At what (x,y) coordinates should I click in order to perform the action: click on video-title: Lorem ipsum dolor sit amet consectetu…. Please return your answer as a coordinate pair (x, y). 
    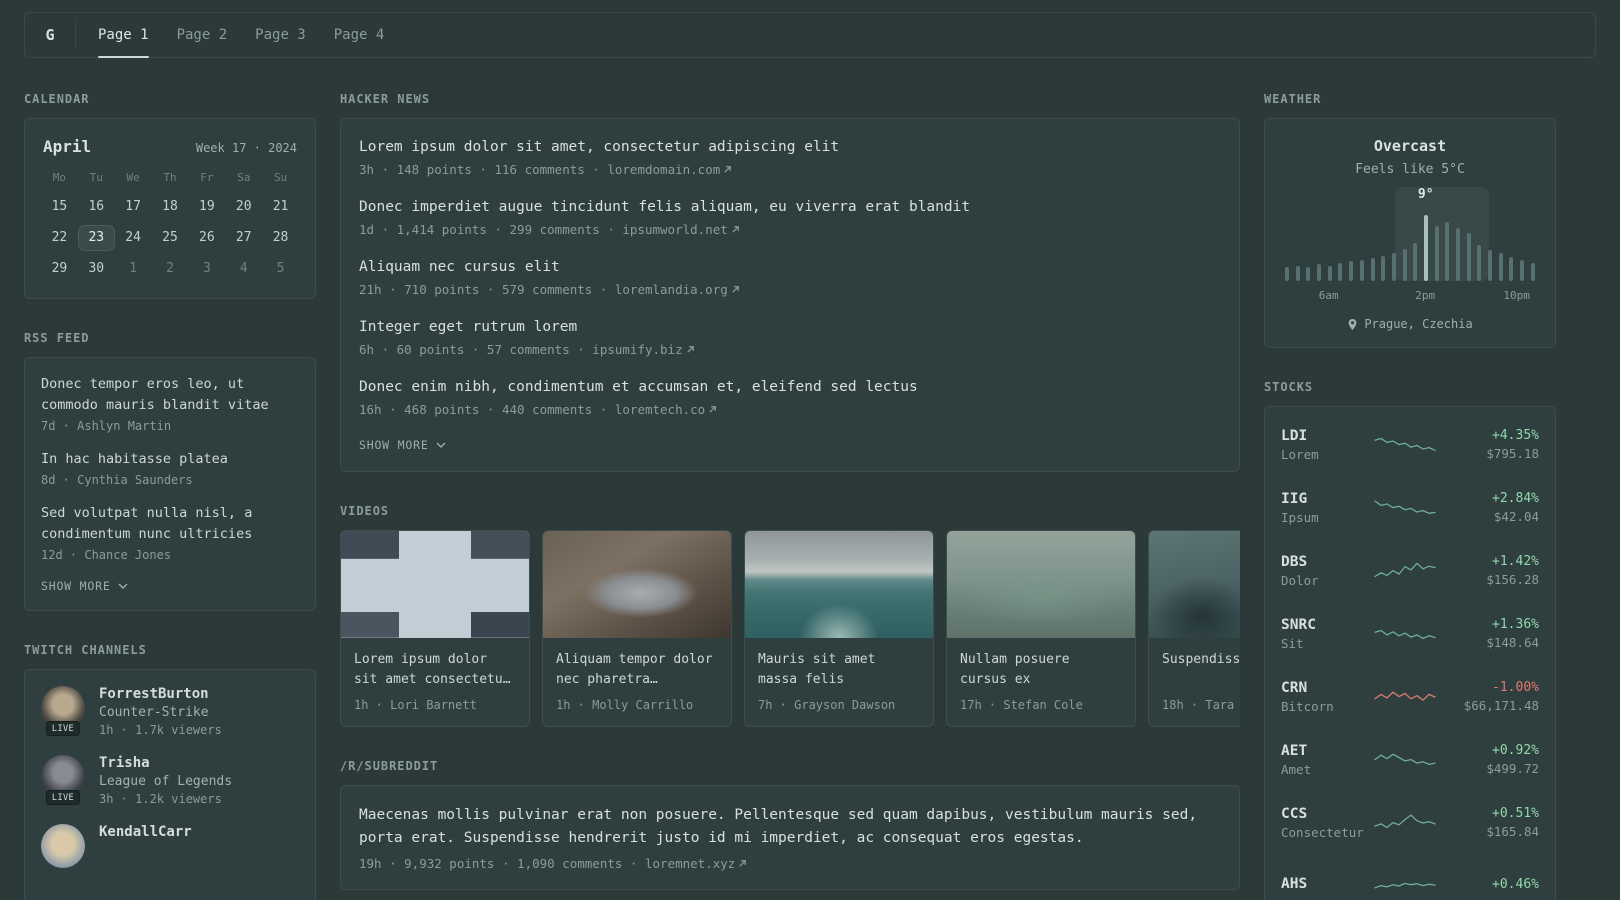
    Looking at the image, I should click on (432, 669).